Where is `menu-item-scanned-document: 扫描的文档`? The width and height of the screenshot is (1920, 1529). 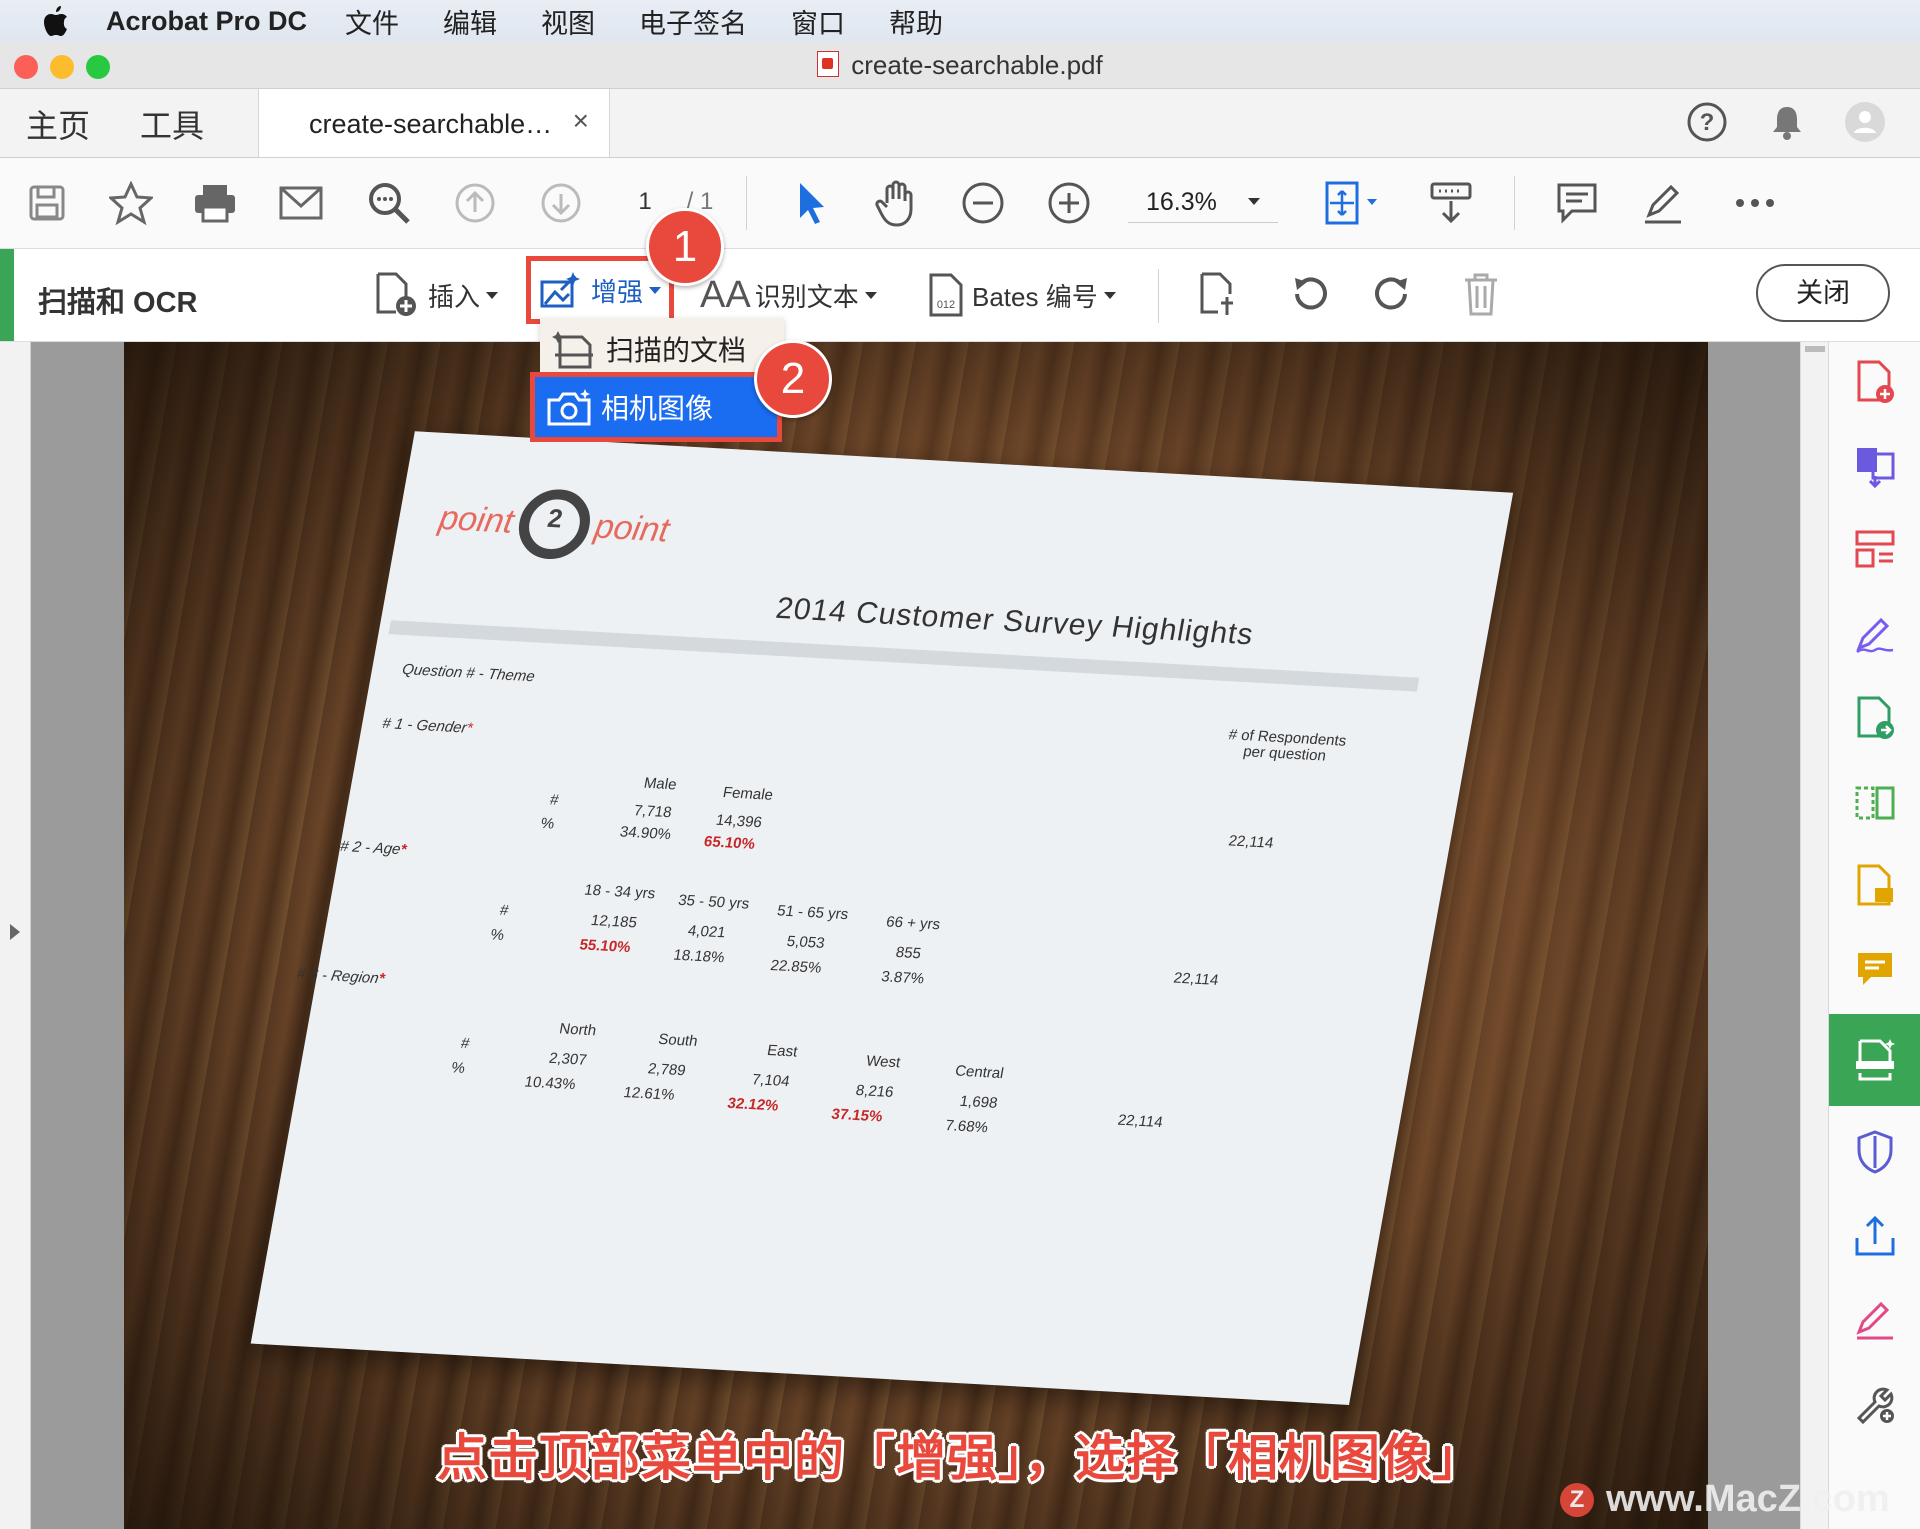
menu-item-scanned-document: 扫描的文档 is located at coordinates (662, 349).